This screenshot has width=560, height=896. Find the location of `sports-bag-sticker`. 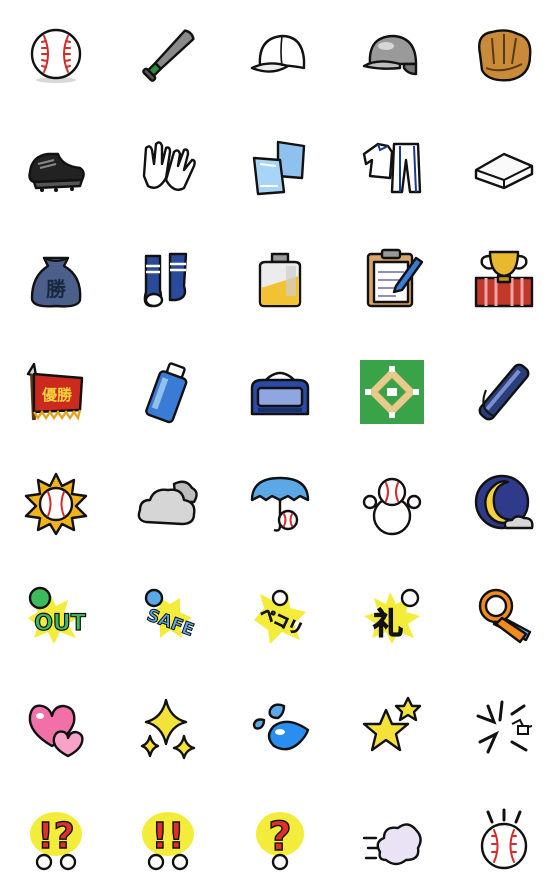

sports-bag-sticker is located at coordinates (280, 392).